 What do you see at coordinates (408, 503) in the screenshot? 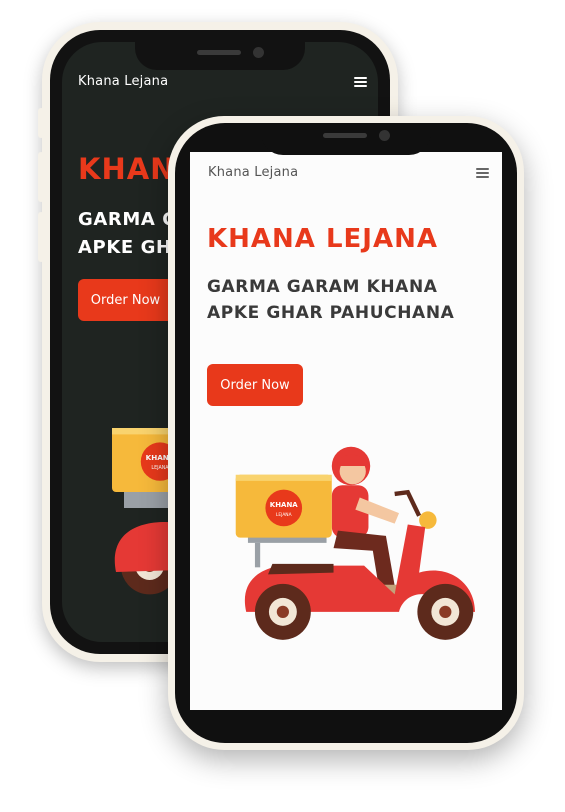
I see `scooter-handlebar` at bounding box center [408, 503].